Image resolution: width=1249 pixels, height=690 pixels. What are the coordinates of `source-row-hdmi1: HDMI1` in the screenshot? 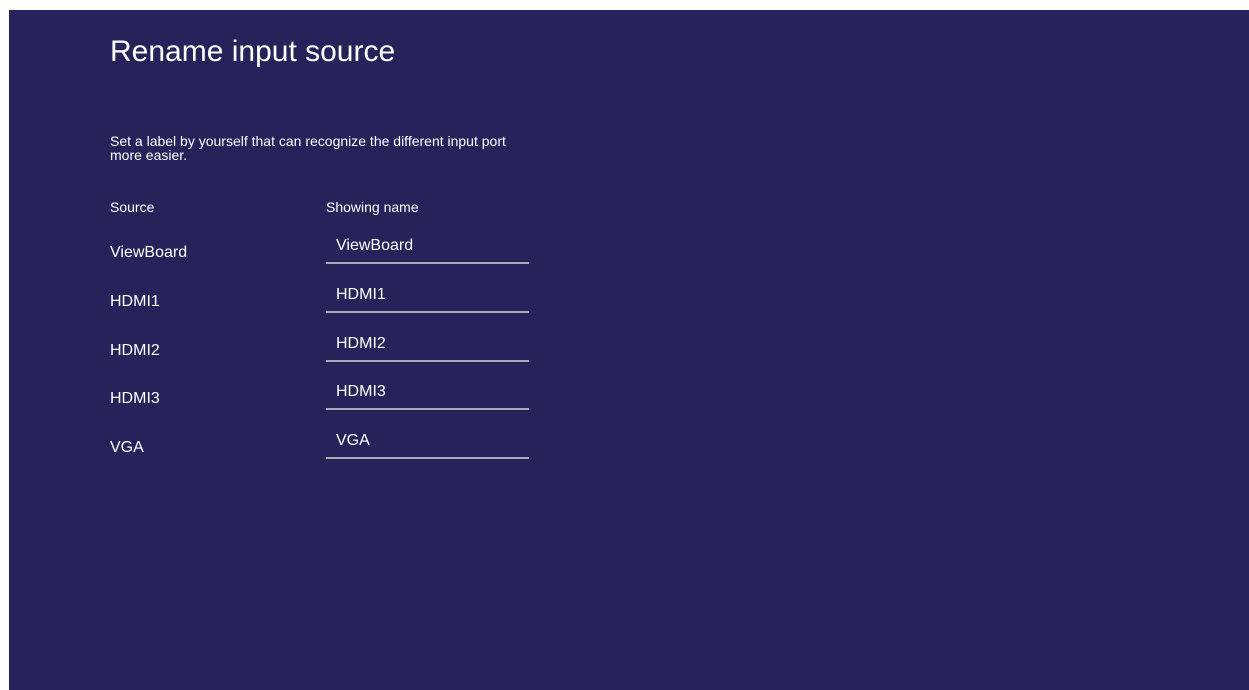 It's located at (629, 303).